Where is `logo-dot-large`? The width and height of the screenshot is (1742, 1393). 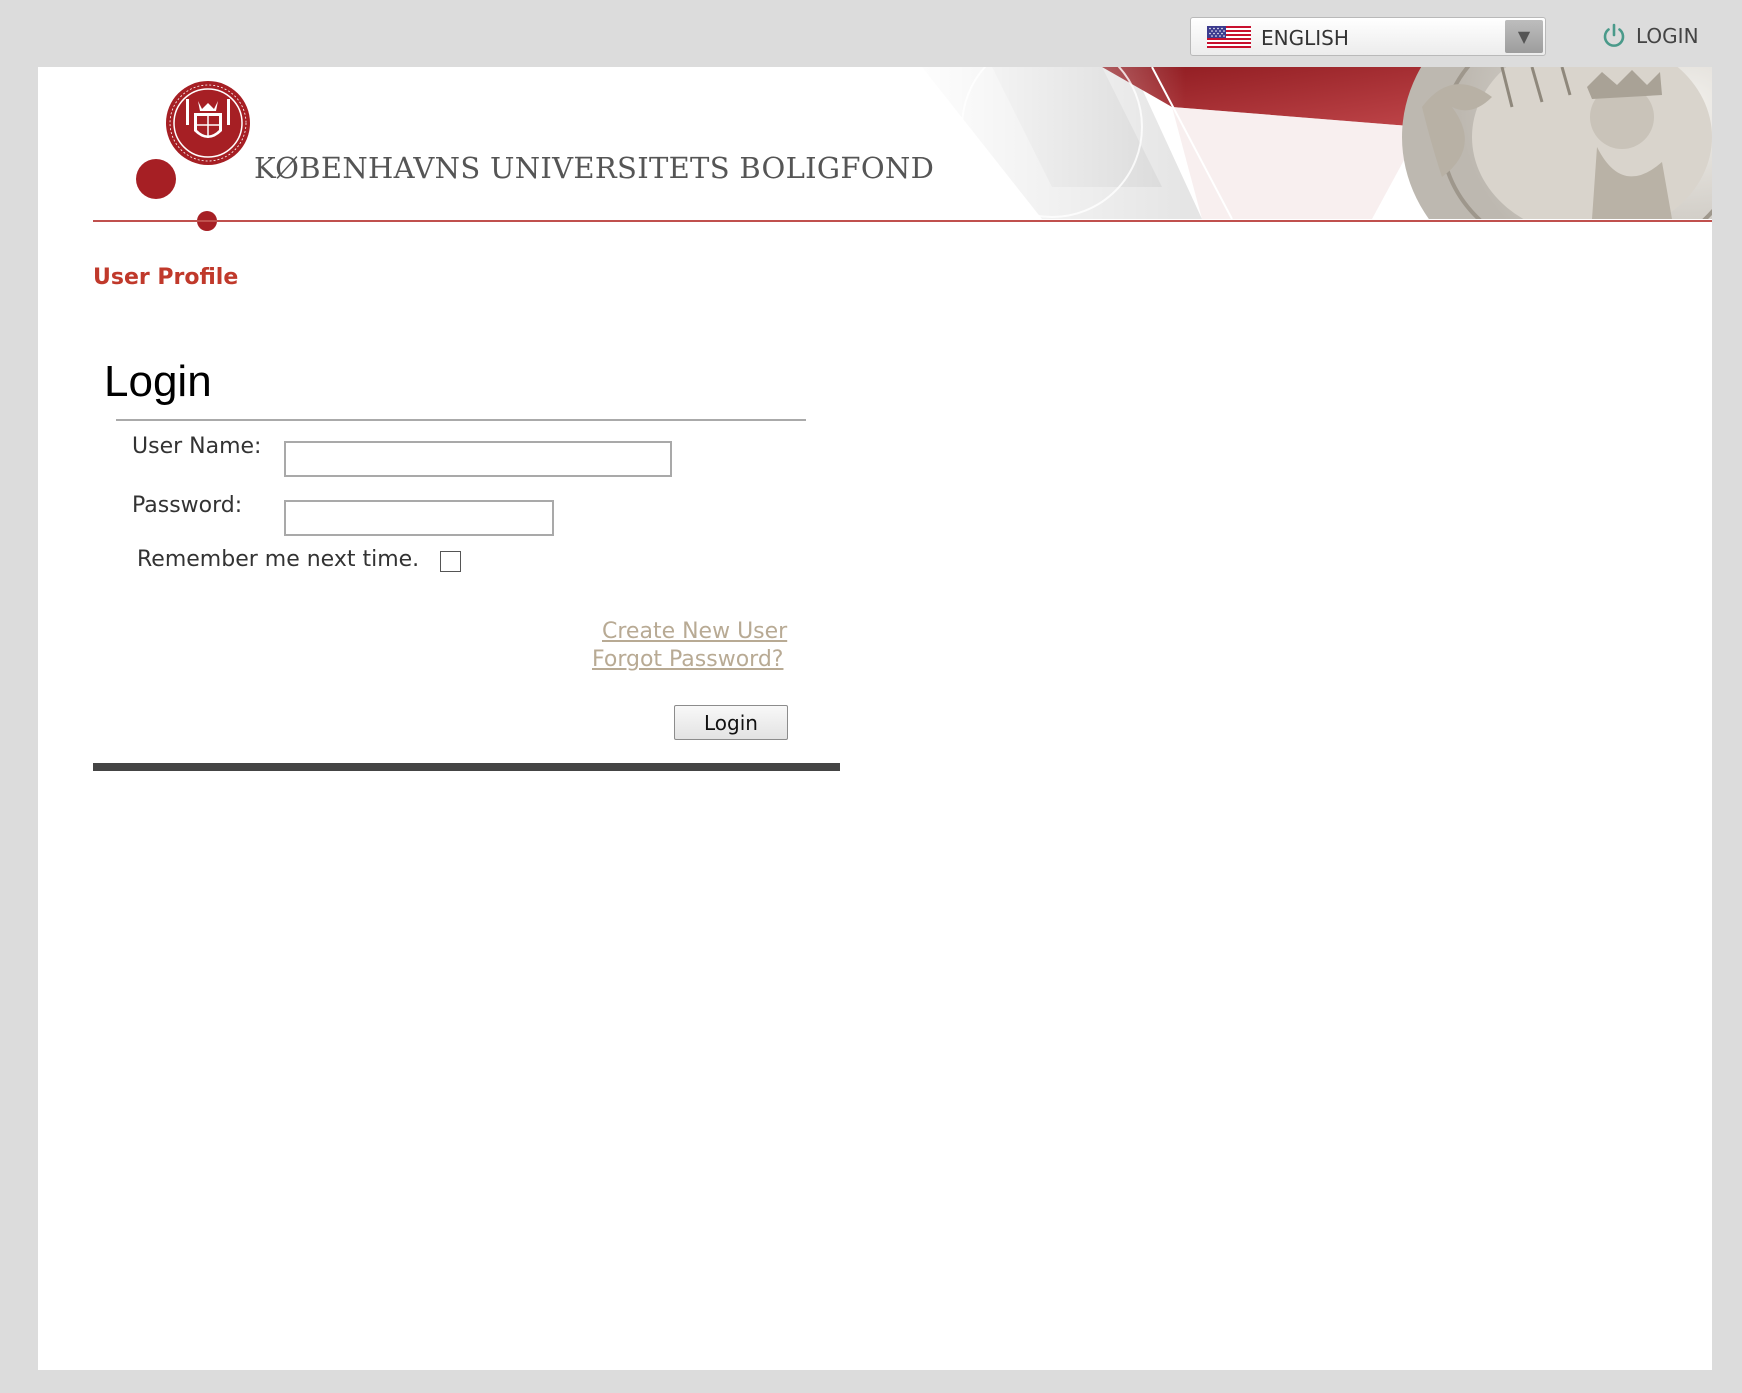 logo-dot-large is located at coordinates (156, 179).